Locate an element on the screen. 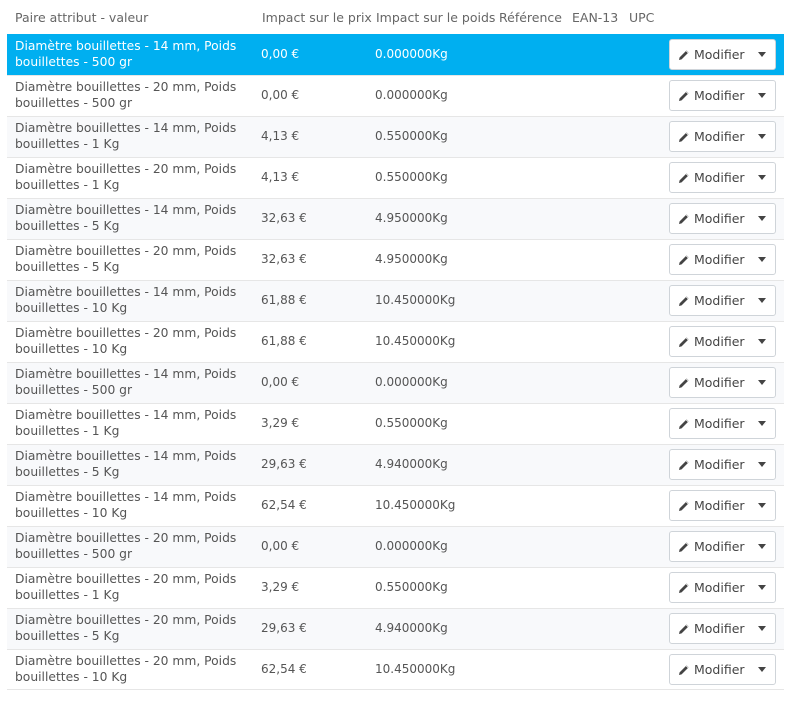 The width and height of the screenshot is (798, 715). header-reference: Référence is located at coordinates (530, 17).